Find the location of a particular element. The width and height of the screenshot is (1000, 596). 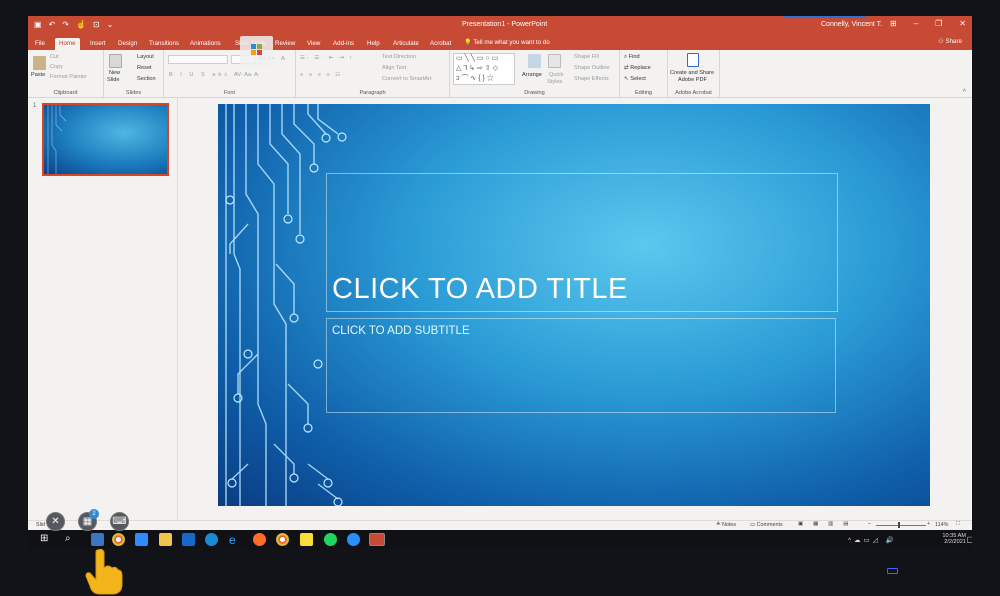

app-icon is located at coordinates (353, 539).